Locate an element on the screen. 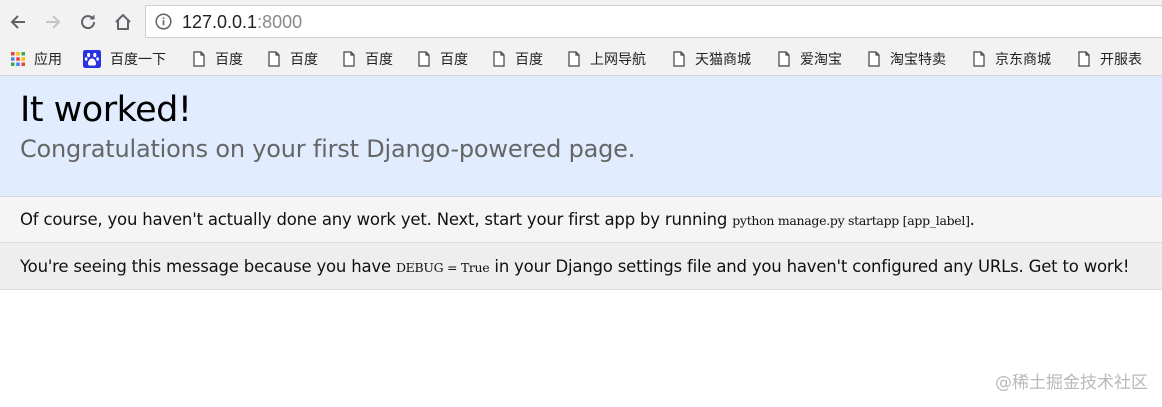  home-icon is located at coordinates (123, 22).